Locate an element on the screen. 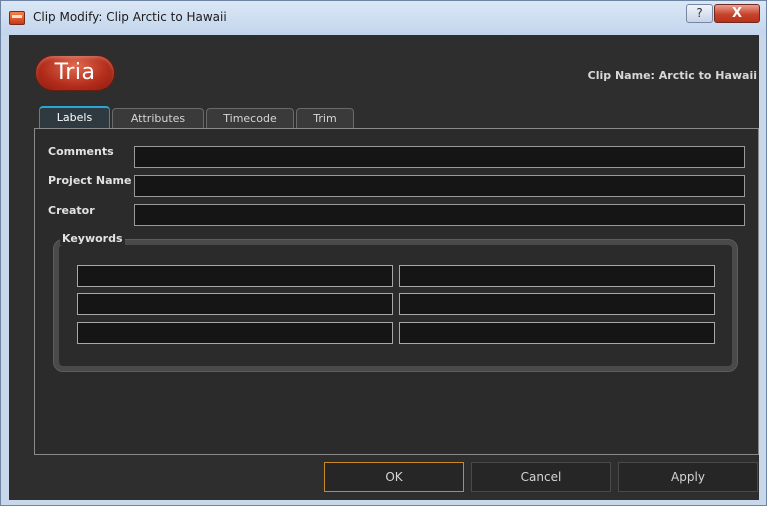 The image size is (767, 506). app-icon is located at coordinates (17, 18).